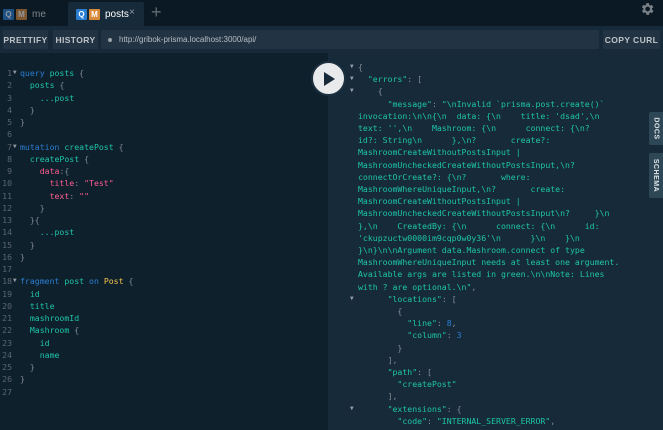  What do you see at coordinates (656, 175) in the screenshot?
I see `schema-tab: SCHEMA` at bounding box center [656, 175].